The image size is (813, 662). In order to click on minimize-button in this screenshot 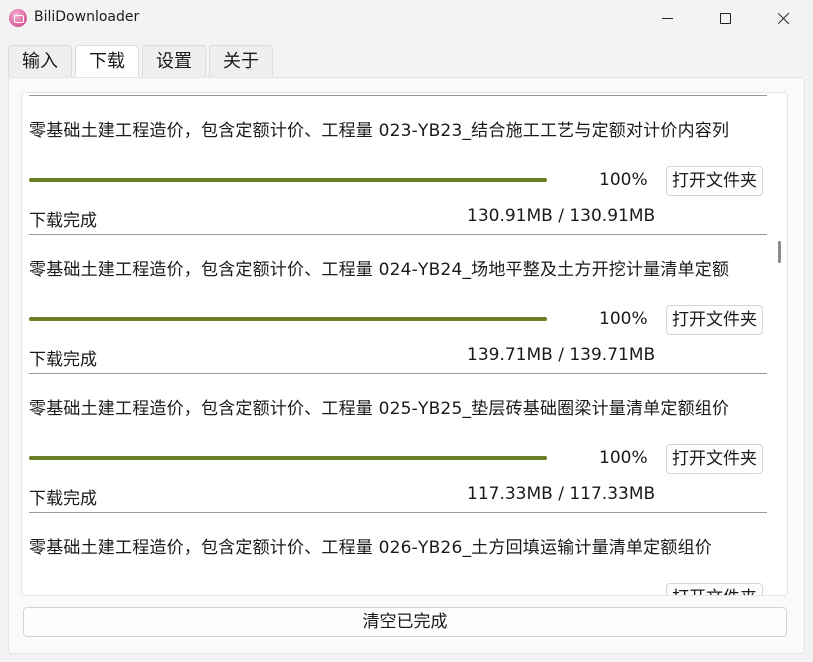, I will do `click(667, 18)`.